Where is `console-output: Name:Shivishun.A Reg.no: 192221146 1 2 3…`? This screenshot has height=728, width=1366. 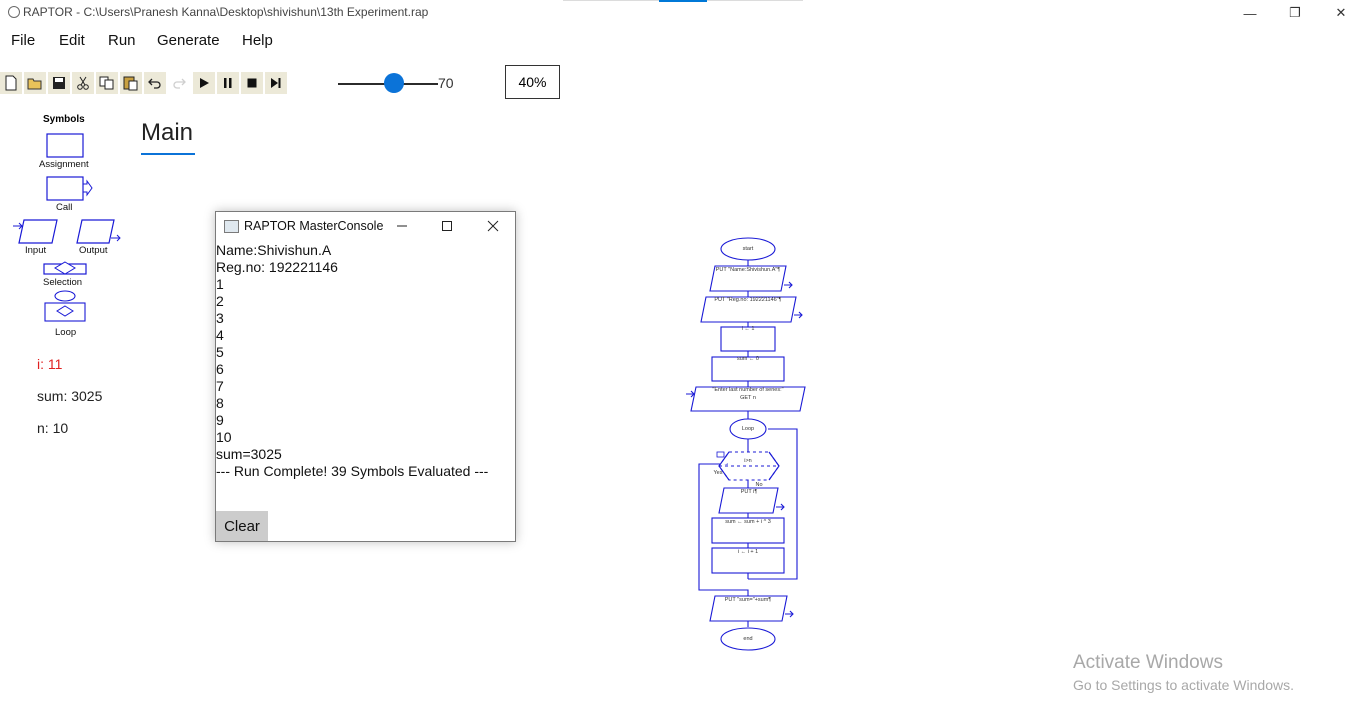
console-output: Name:Shivishun.A Reg.no: 192221146 1 2 3… is located at coordinates (365, 361).